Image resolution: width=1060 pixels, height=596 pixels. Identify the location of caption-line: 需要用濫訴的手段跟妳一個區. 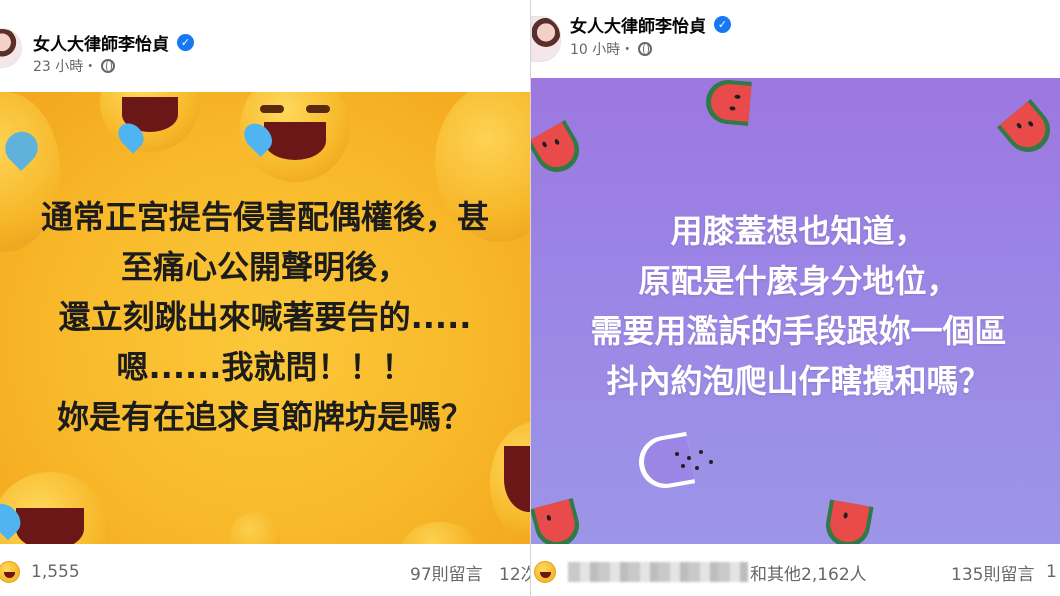
(798, 331).